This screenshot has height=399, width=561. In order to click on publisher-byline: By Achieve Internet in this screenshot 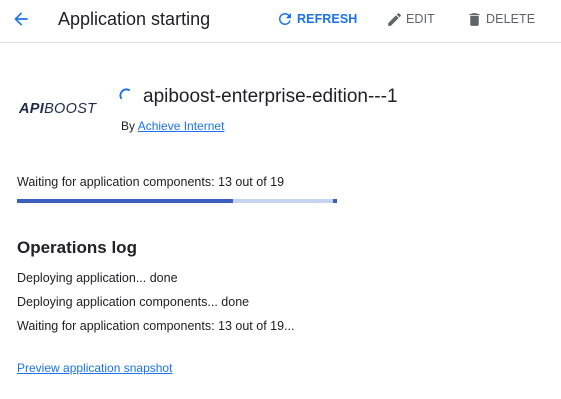, I will do `click(172, 126)`.